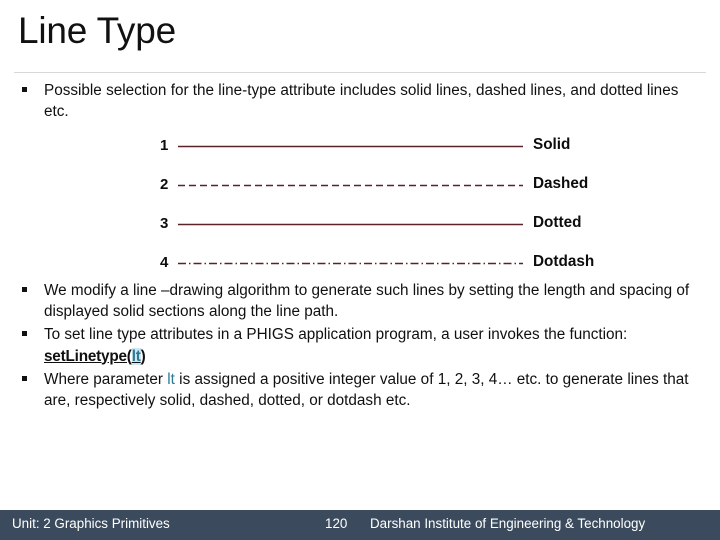  Describe the element at coordinates (136, 356) in the screenshot. I see `setlinetype-param: lt` at that location.